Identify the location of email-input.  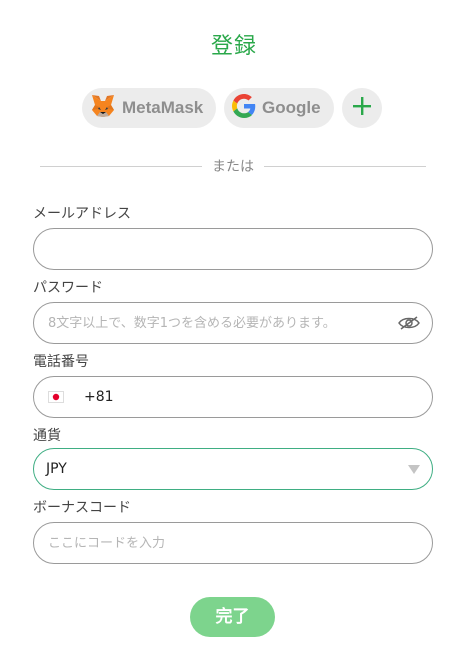
(233, 249).